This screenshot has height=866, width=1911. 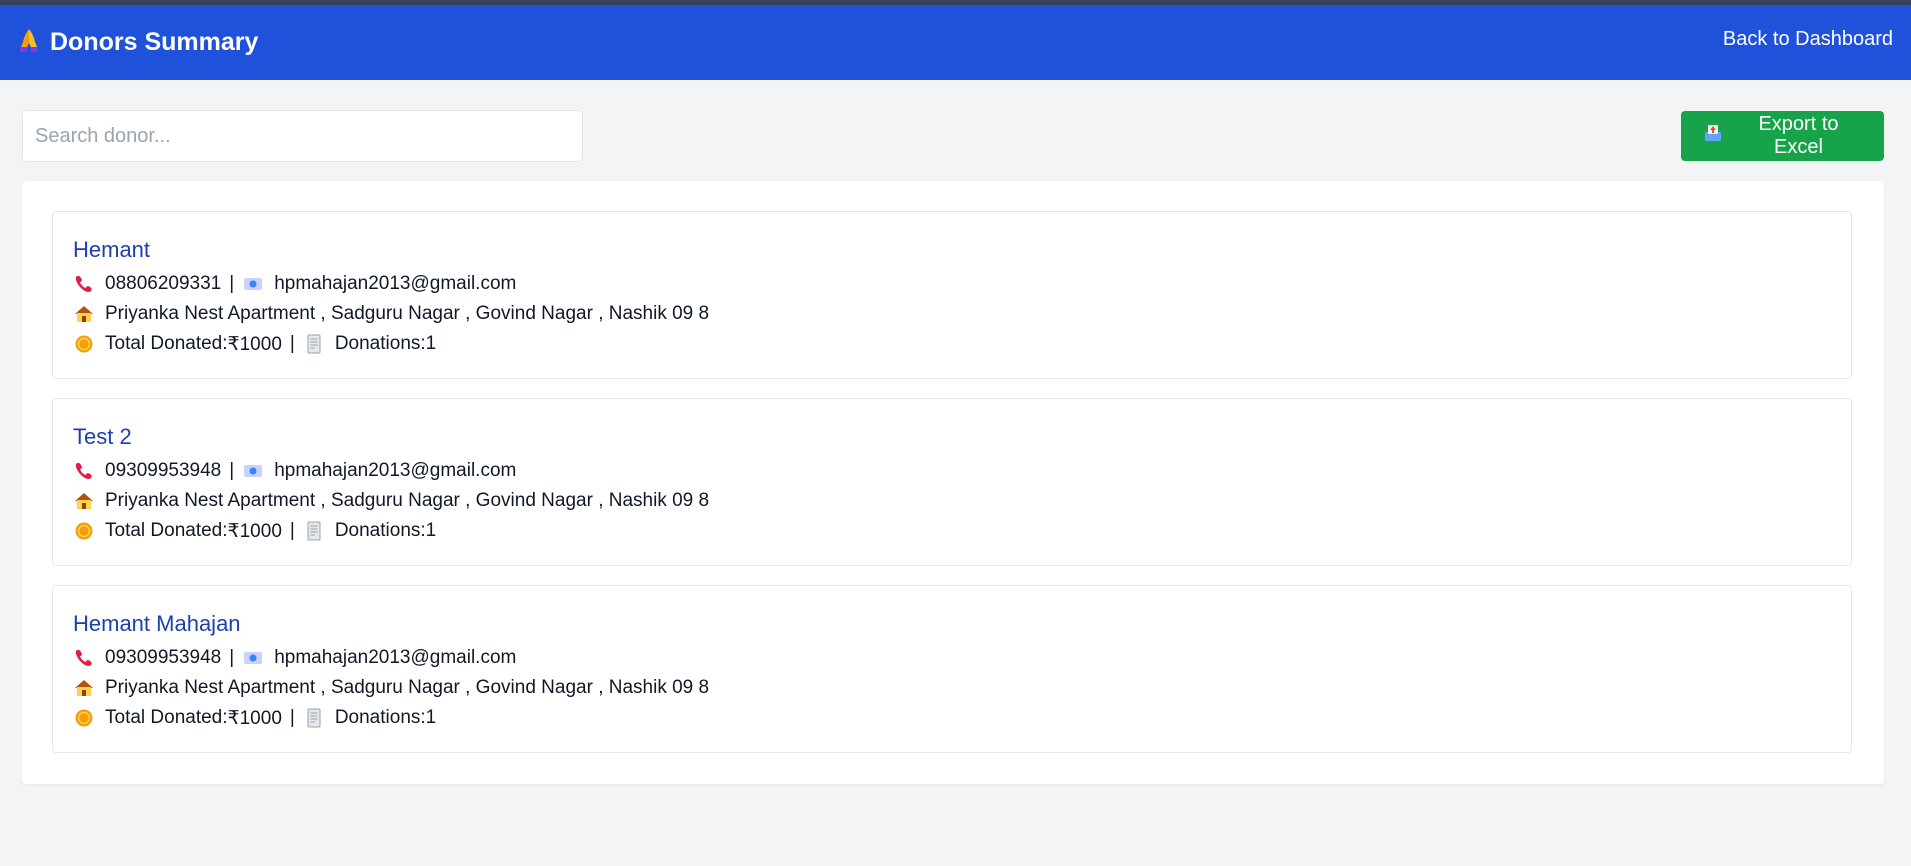 I want to click on donor-phone: 08806209331, so click(x=163, y=283).